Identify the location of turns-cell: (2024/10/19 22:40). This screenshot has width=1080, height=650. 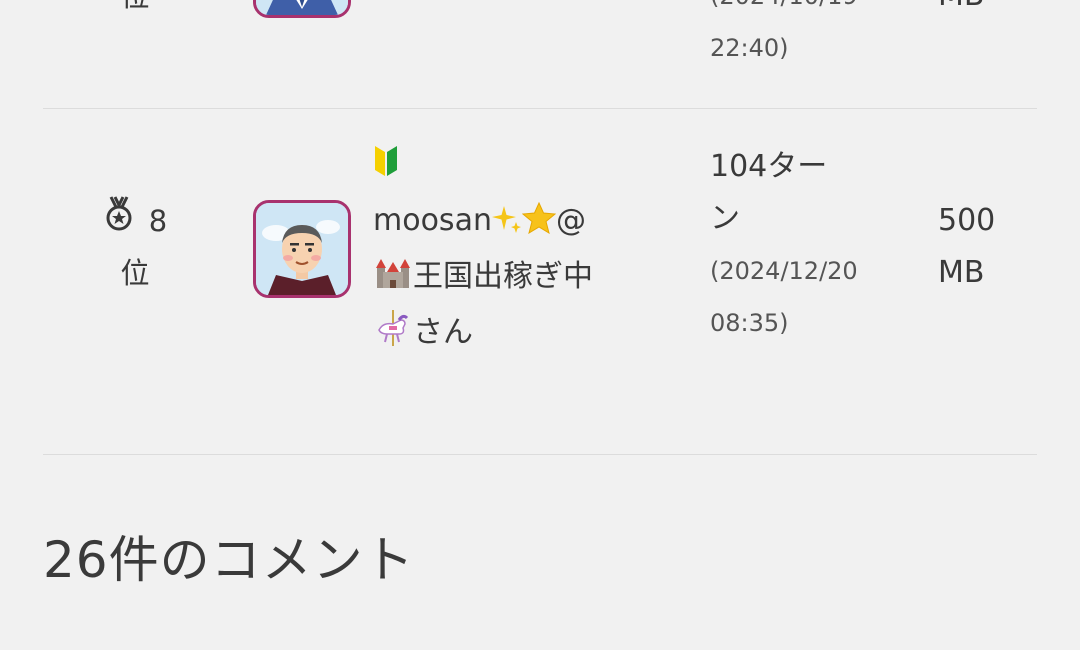
(800, 37).